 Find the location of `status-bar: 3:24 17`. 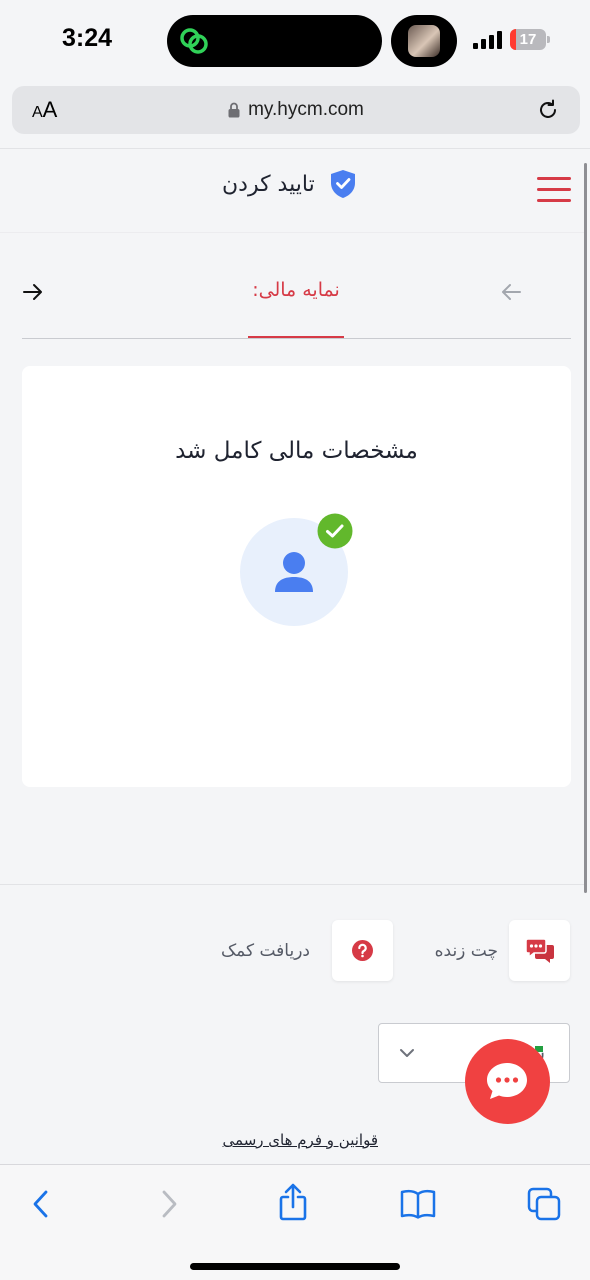

status-bar: 3:24 17 is located at coordinates (295, 40).